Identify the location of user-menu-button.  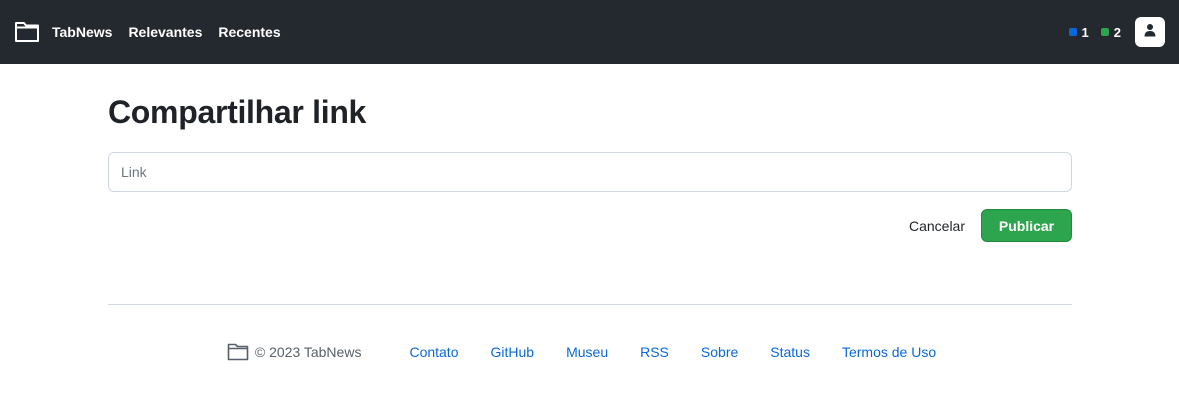
(1150, 32).